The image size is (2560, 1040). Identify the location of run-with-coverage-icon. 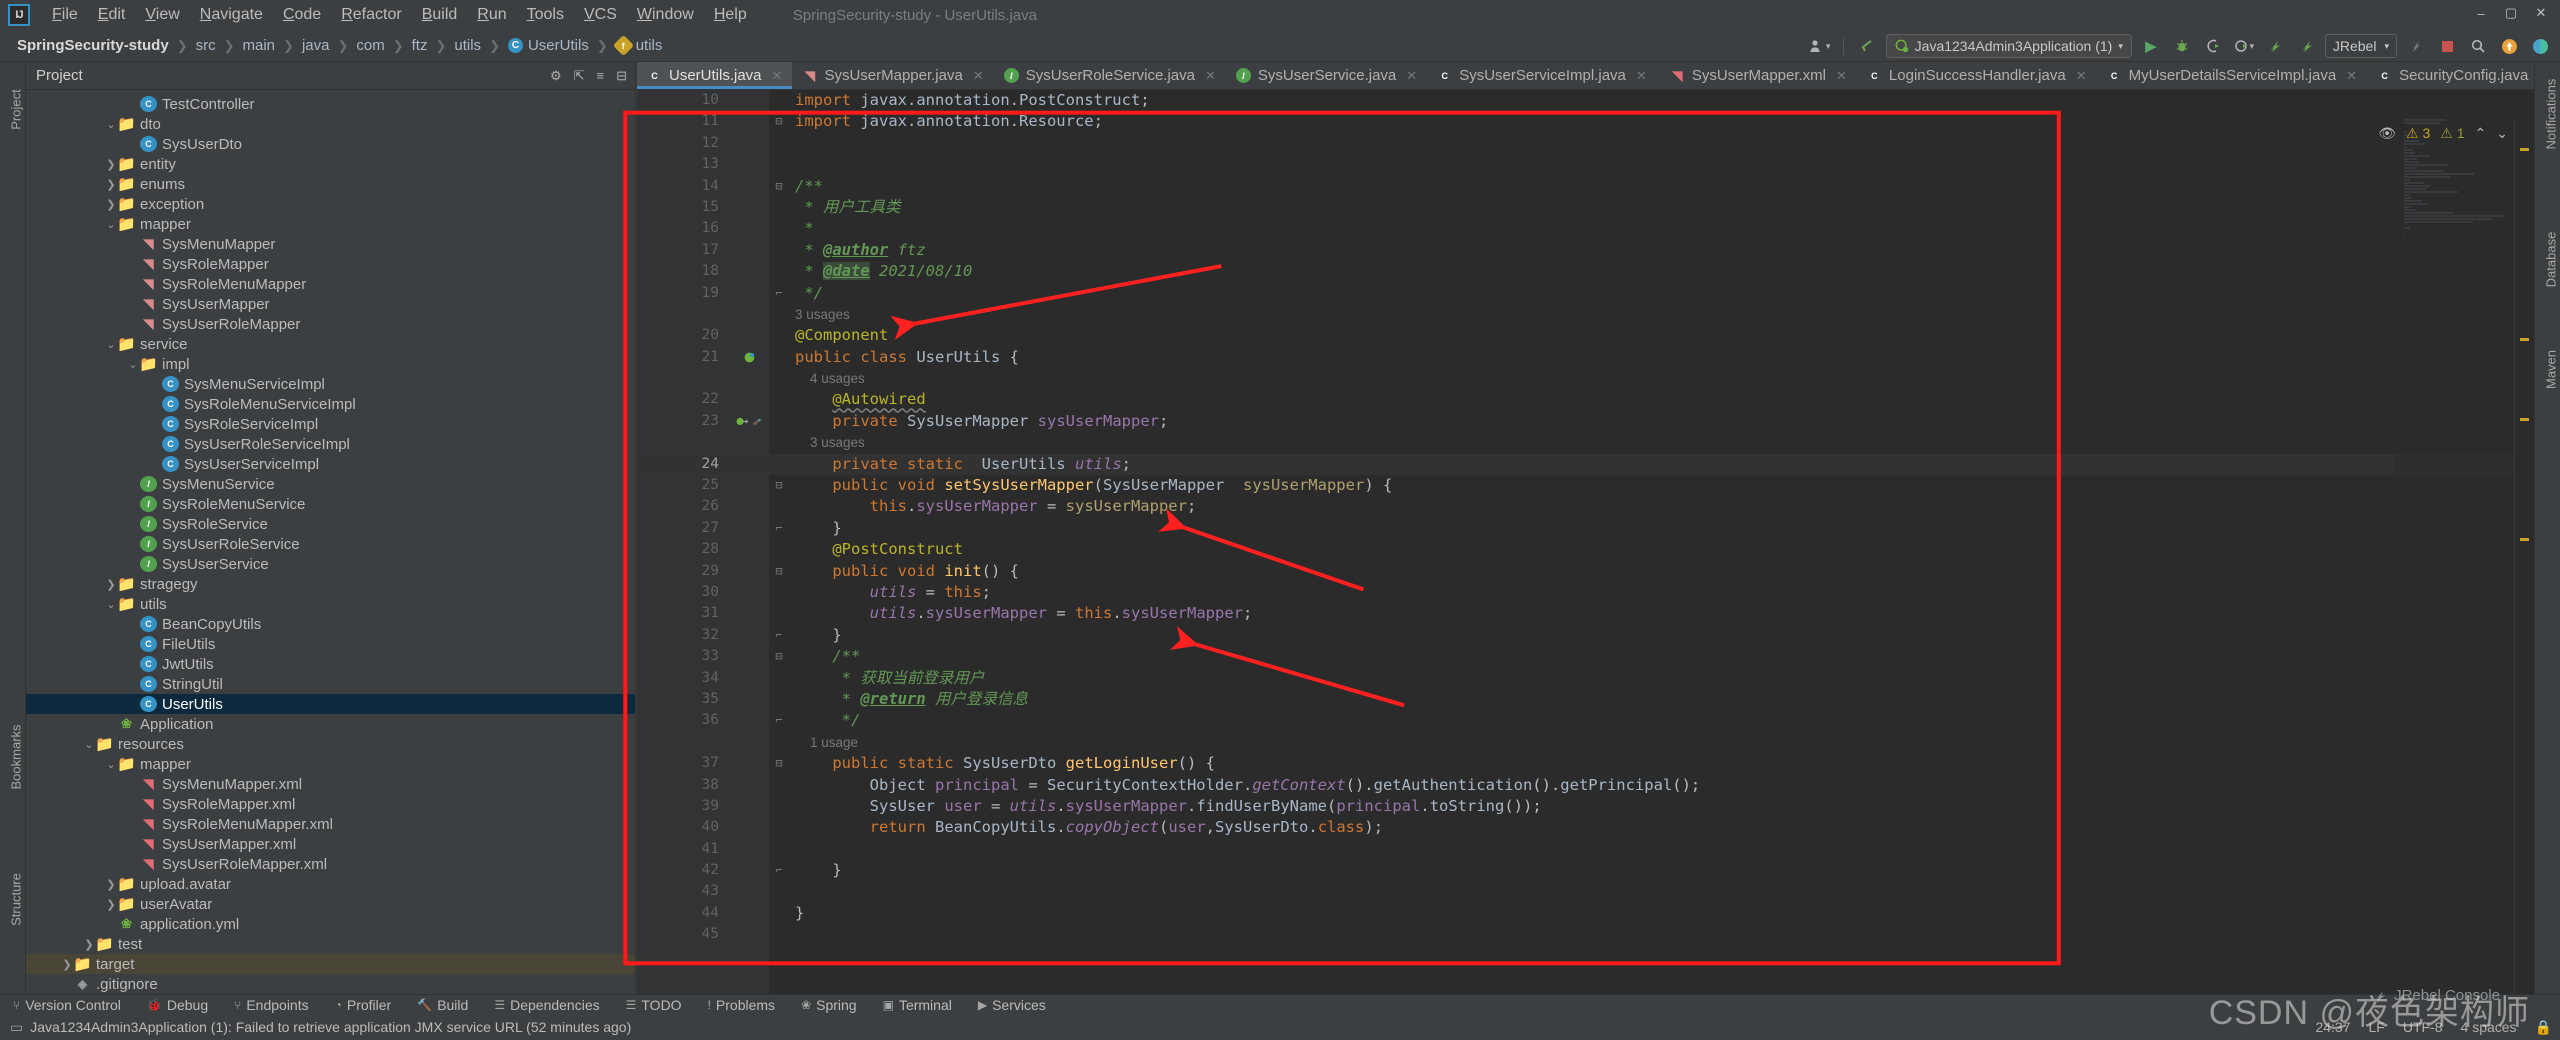
(2213, 46).